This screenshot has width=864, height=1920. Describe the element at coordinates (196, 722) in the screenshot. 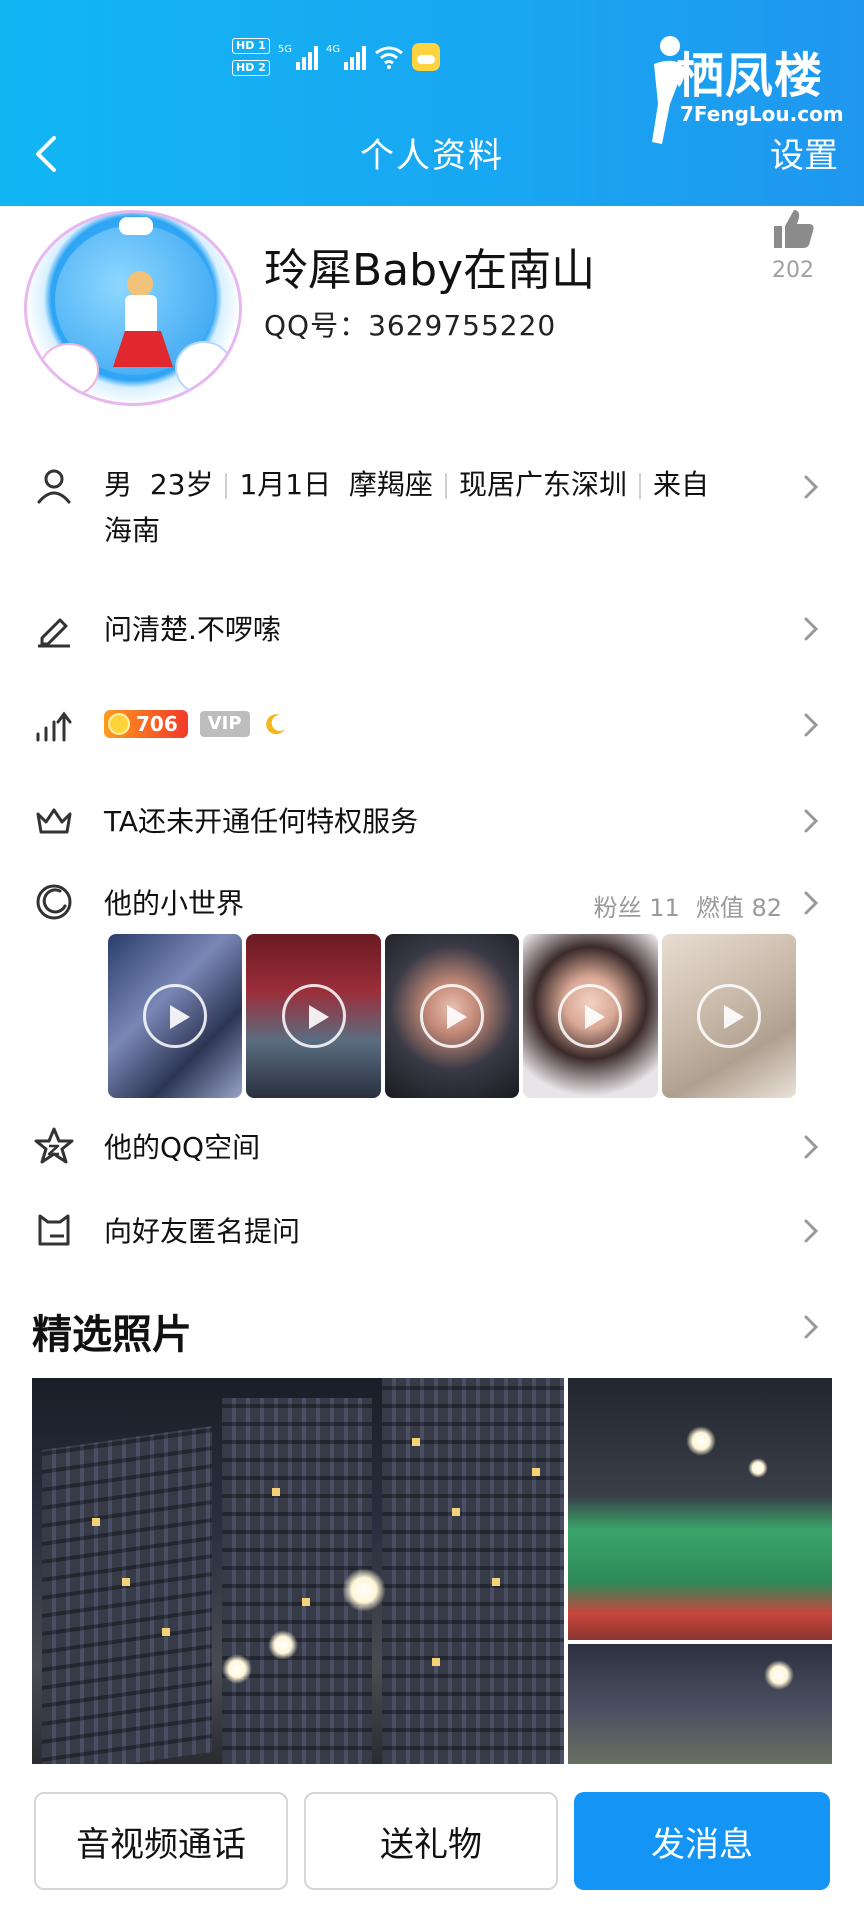

I see `level-badges: 706 VIP` at that location.